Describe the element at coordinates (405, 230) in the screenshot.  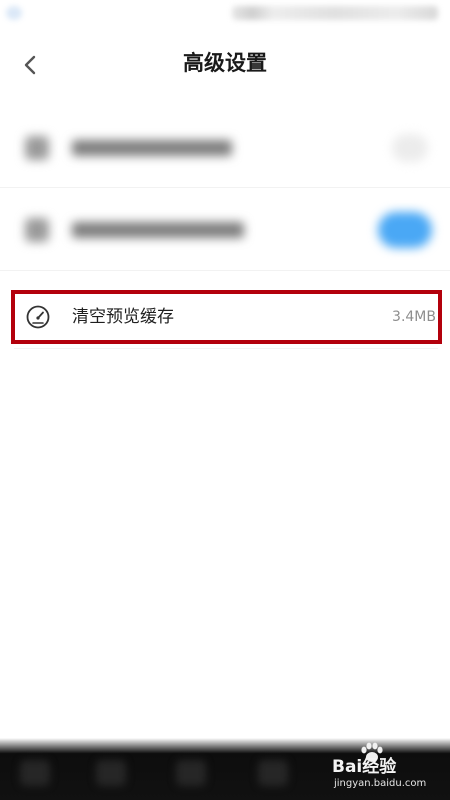
I see `toggle-switch-on-blurred` at that location.